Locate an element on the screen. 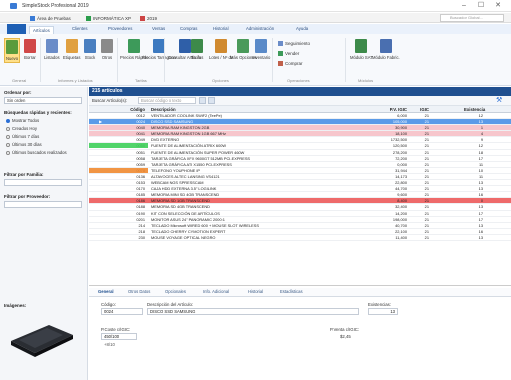 Image resolution: width=511 pixels, height=380 pixels. factory-icon is located at coordinates (385, 46).